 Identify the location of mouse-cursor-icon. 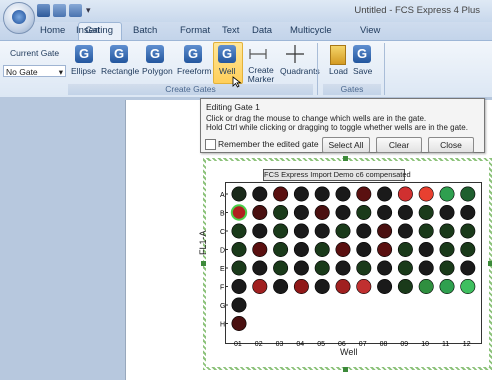
(237, 82).